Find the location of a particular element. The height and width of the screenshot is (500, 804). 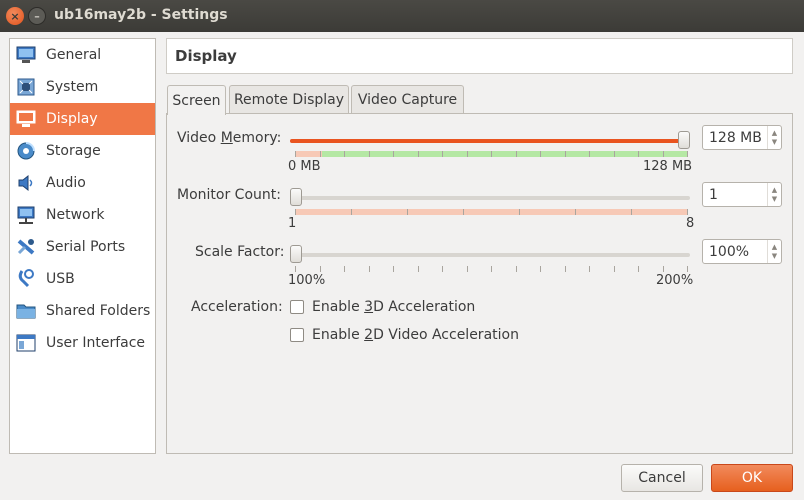

monitor-count-slider-handle is located at coordinates (296, 197).